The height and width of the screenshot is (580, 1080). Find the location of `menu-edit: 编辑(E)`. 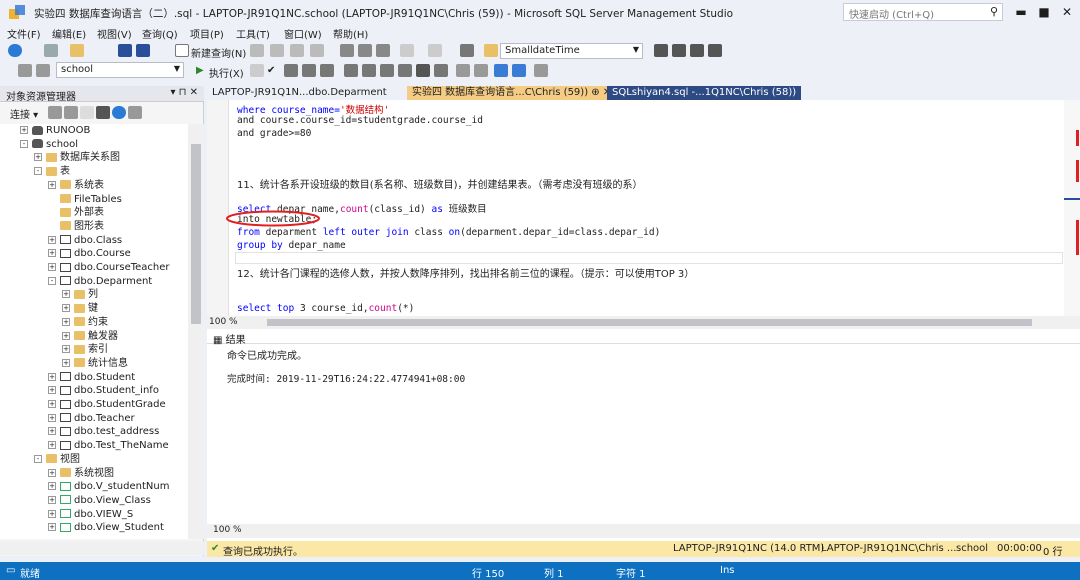

menu-edit: 编辑(E) is located at coordinates (69, 33).